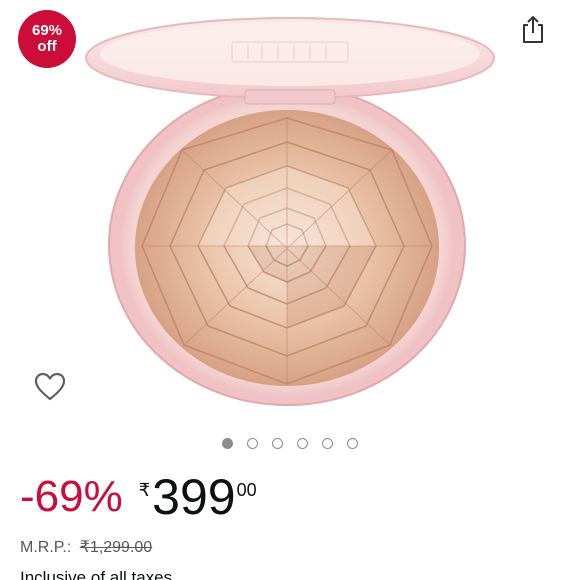 Image resolution: width=580 pixels, height=580 pixels. I want to click on image-carousel-dots, so click(290, 443).